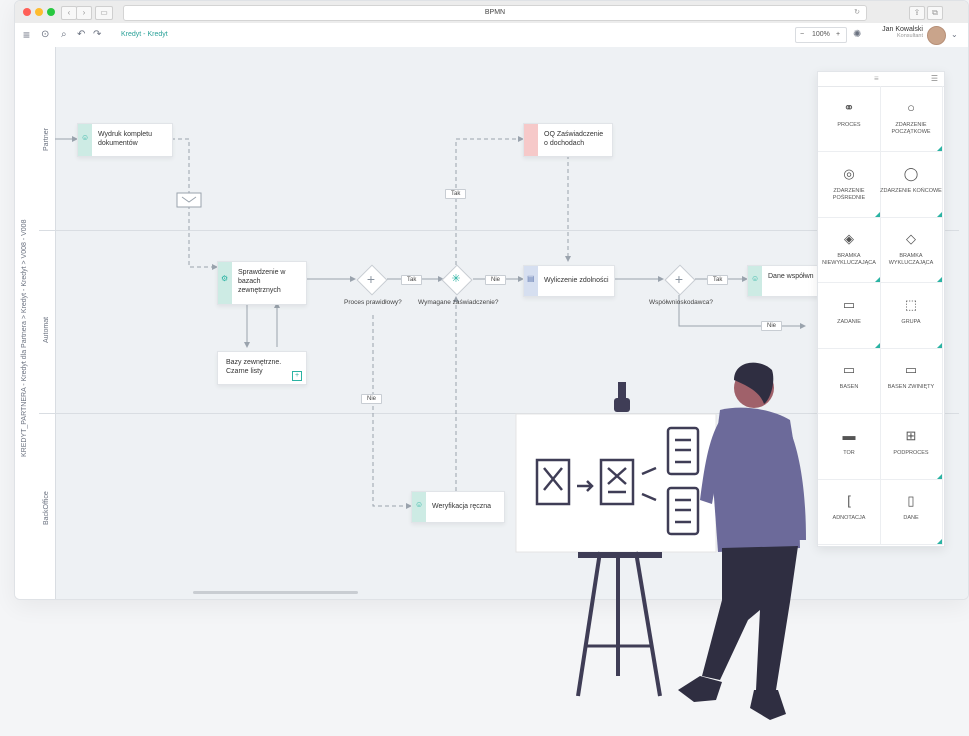 Image resolution: width=969 pixels, height=736 pixels. Describe the element at coordinates (616, 539) in the screenshot. I see `easel-illustration` at that location.